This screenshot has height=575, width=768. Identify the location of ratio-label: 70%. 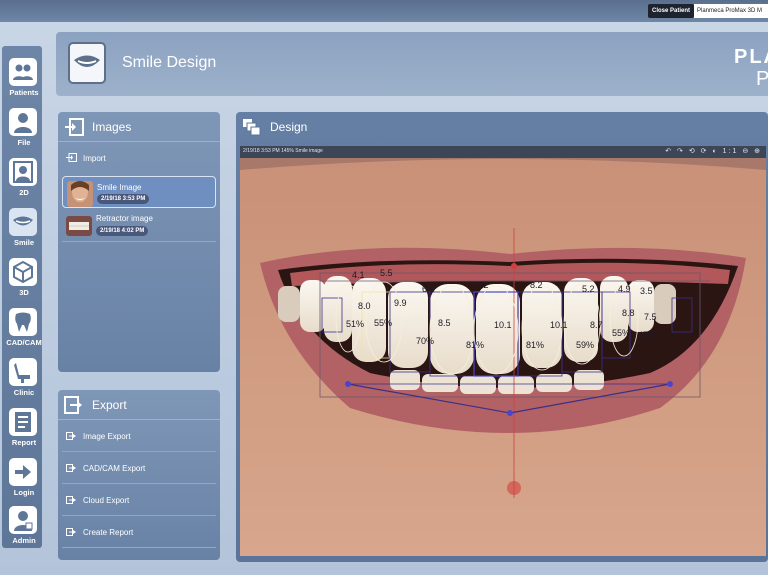
(425, 341).